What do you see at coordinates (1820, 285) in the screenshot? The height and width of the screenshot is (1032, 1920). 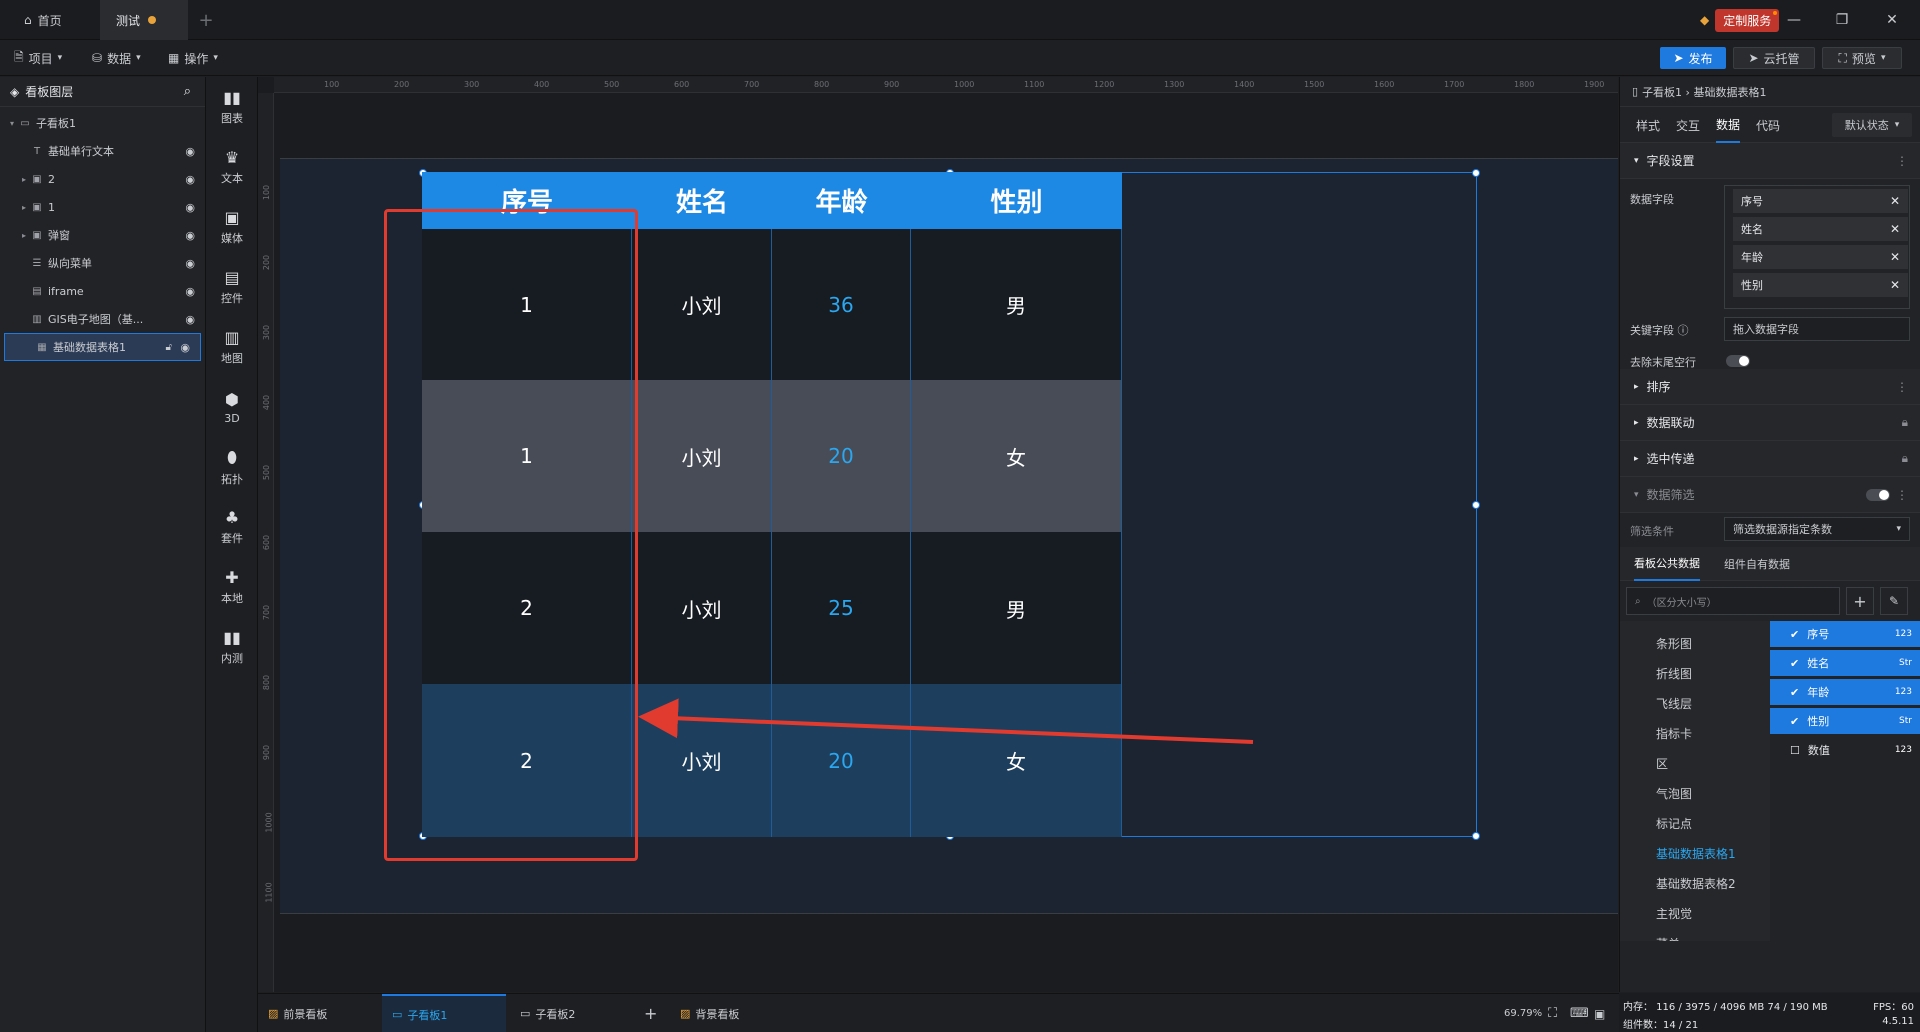 I see `field-chip: 性别 ✕` at bounding box center [1820, 285].